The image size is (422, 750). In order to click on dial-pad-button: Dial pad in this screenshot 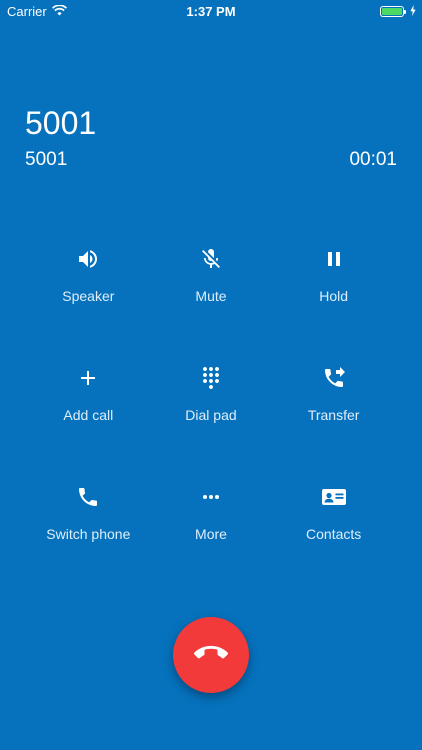, I will do `click(211, 423)`.